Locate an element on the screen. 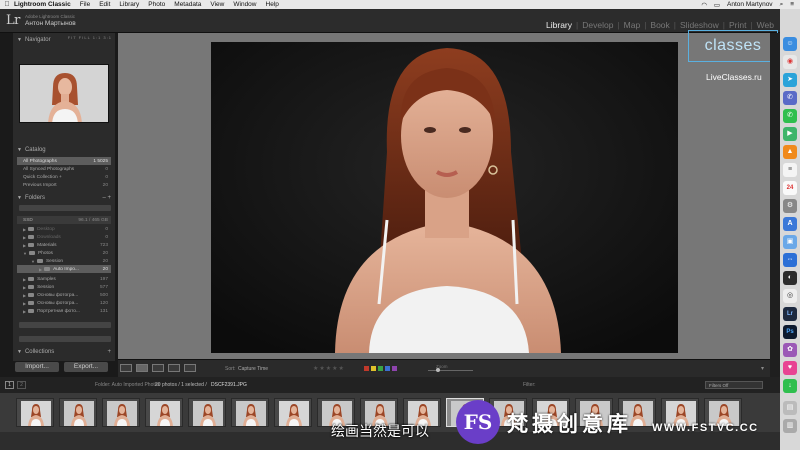 The width and height of the screenshot is (800, 450). menu-photo: Photo is located at coordinates (156, 4).